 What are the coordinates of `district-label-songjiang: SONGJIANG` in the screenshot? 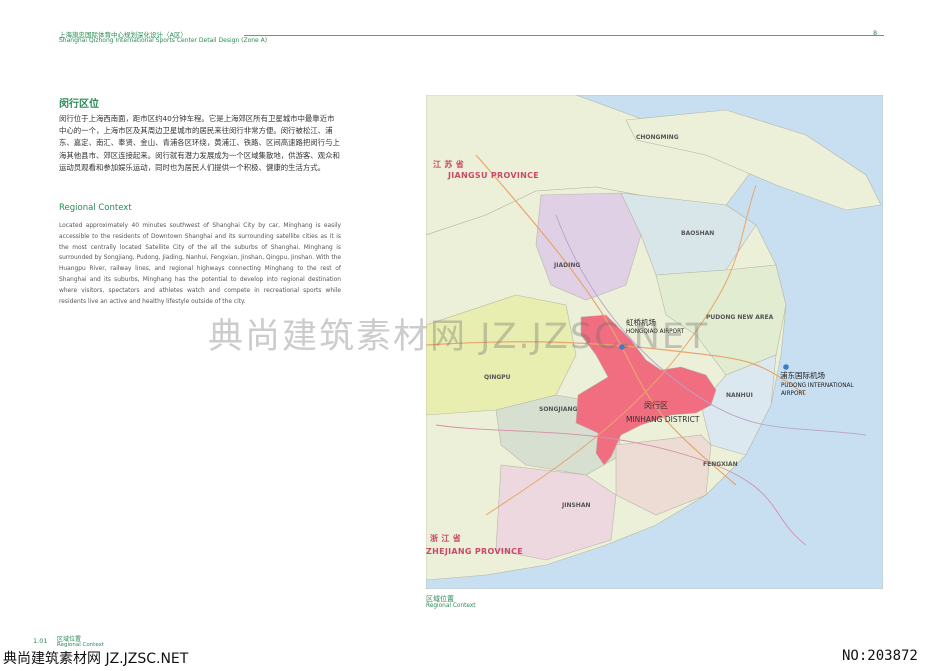 It's located at (558, 409).